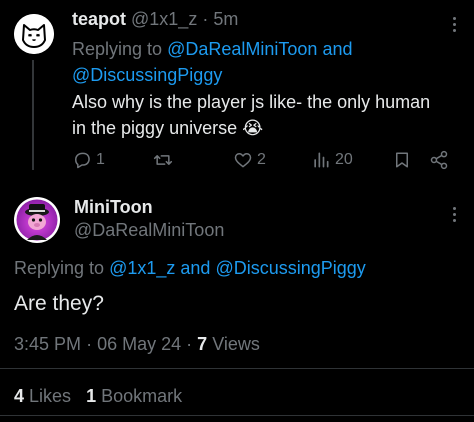 The width and height of the screenshot is (474, 422). I want to click on avatar-minitoon, so click(37, 220).